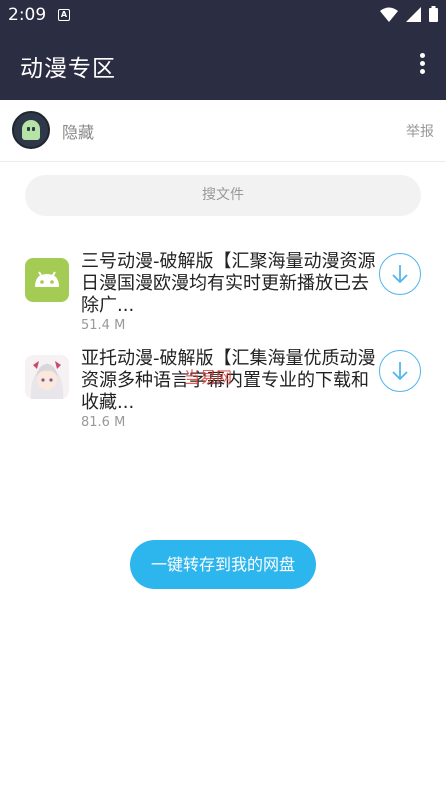 This screenshot has width=446, height=792. I want to click on watermark: 当易网, so click(208, 377).